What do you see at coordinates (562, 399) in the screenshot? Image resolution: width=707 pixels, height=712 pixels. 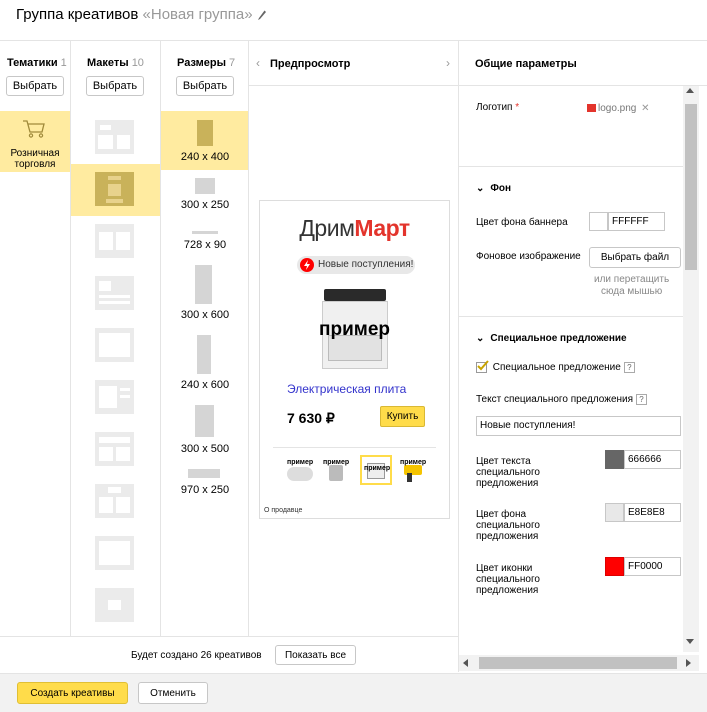 I see `special-text-label-row: Текст специального предложения?` at bounding box center [562, 399].